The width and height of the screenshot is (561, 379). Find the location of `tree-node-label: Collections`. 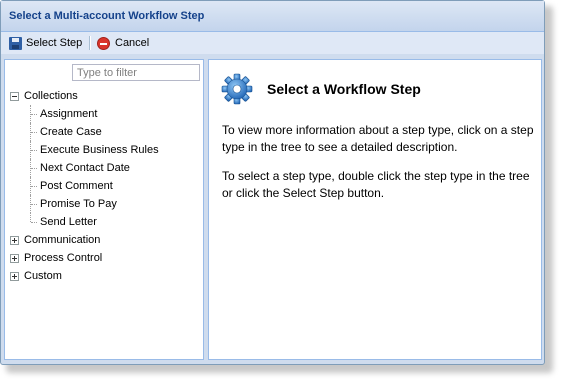

tree-node-label: Collections is located at coordinates (51, 96).